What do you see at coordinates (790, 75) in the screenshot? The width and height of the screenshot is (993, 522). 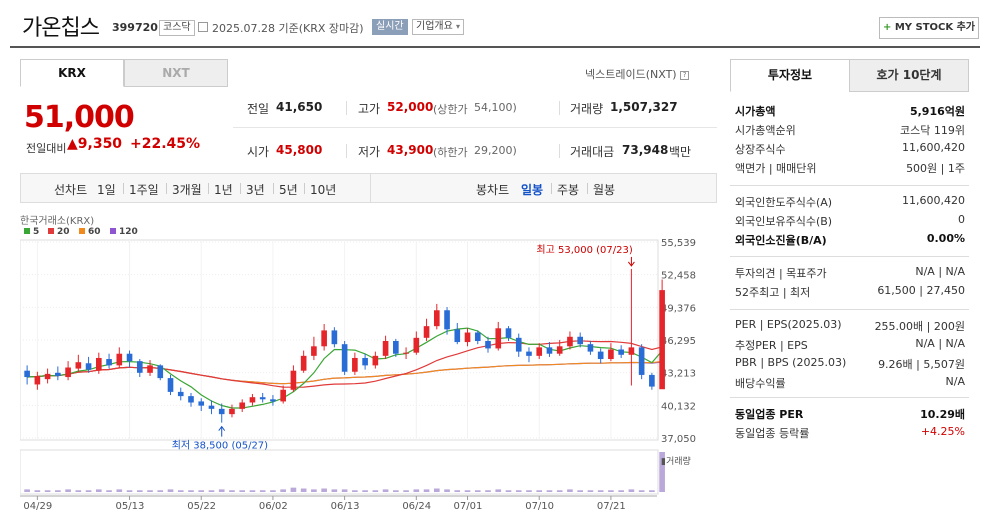 I see `tab-investment-info: 투자정보` at bounding box center [790, 75].